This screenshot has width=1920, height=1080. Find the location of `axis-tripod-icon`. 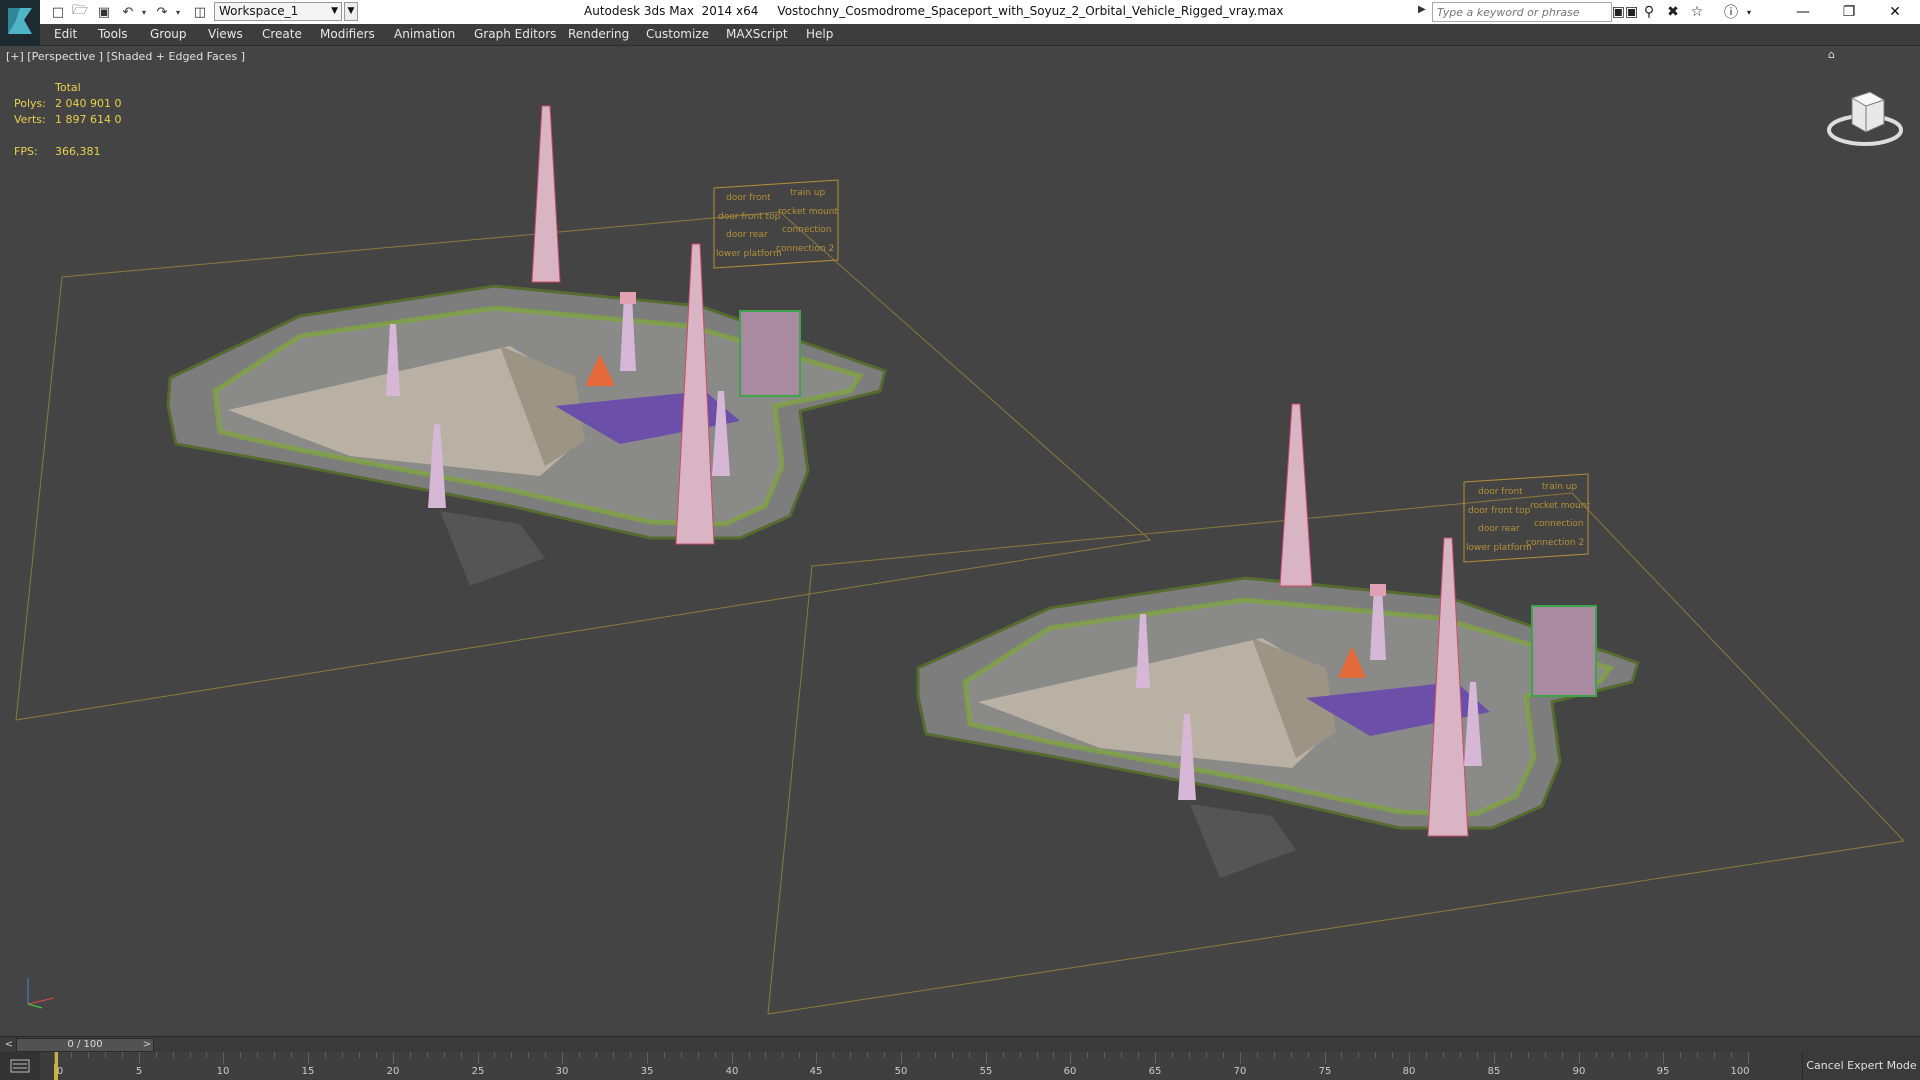

axis-tripod-icon is located at coordinates (41, 993).